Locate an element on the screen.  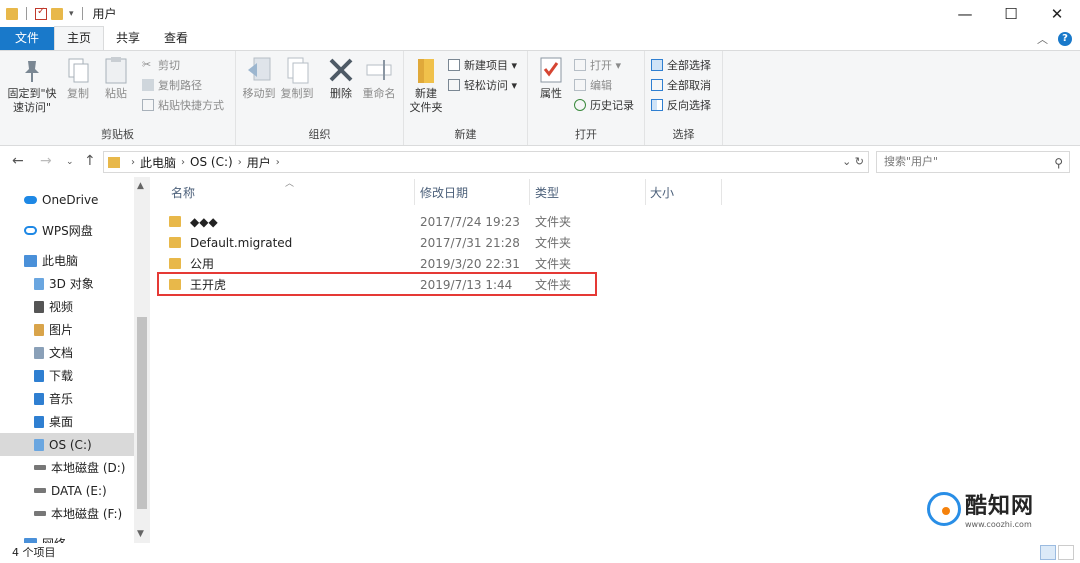
history-button: 历史记录 is located at coordinates (604, 105).